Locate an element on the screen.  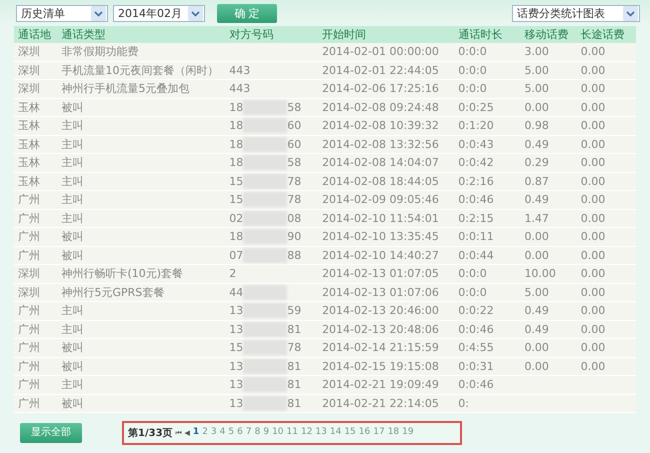
table-cell-text: 2014-02-08 18:44:05 is located at coordinates (380, 181).